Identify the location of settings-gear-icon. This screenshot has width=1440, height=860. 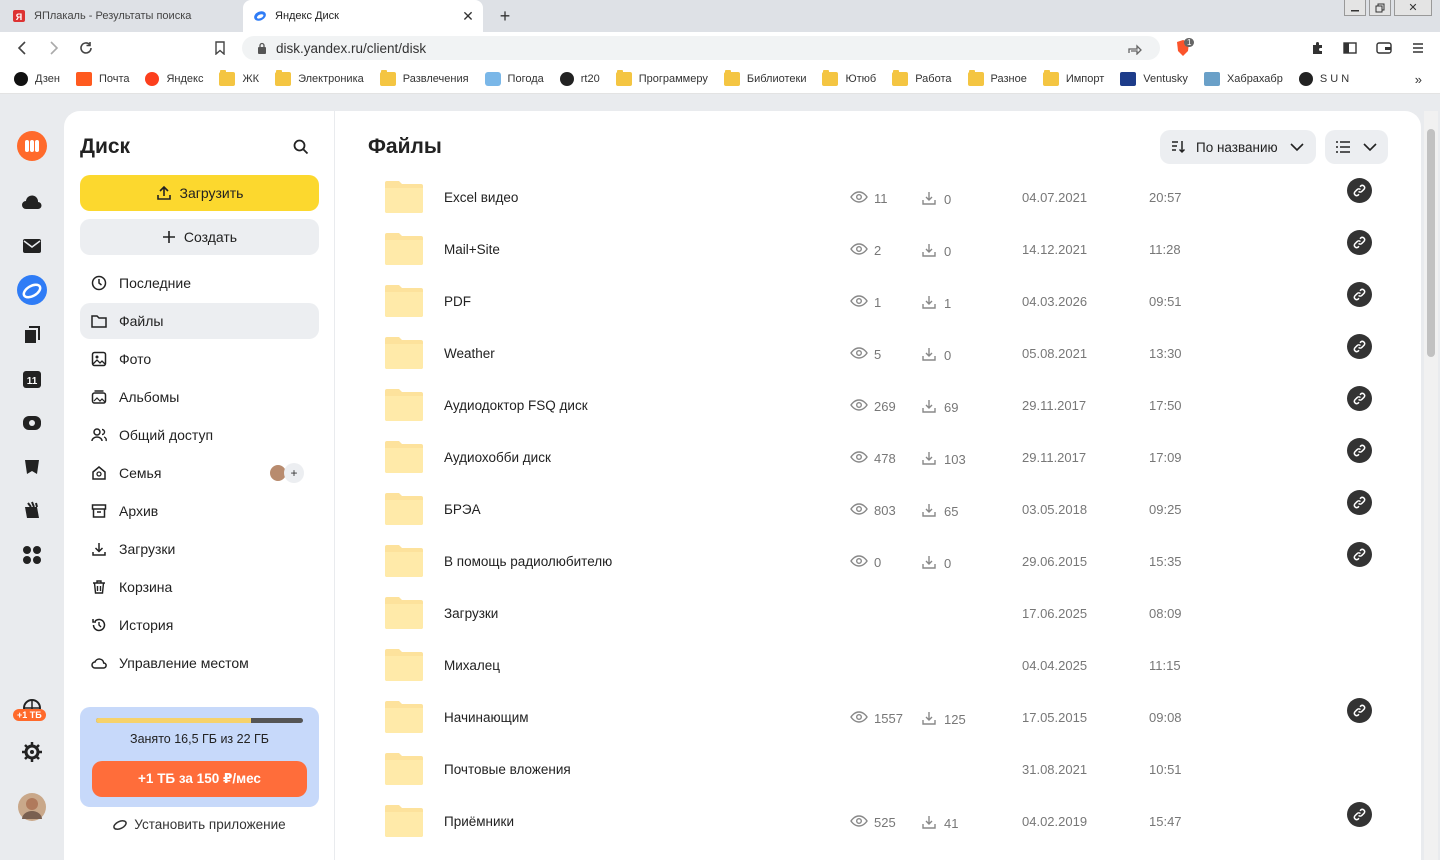
(32, 752).